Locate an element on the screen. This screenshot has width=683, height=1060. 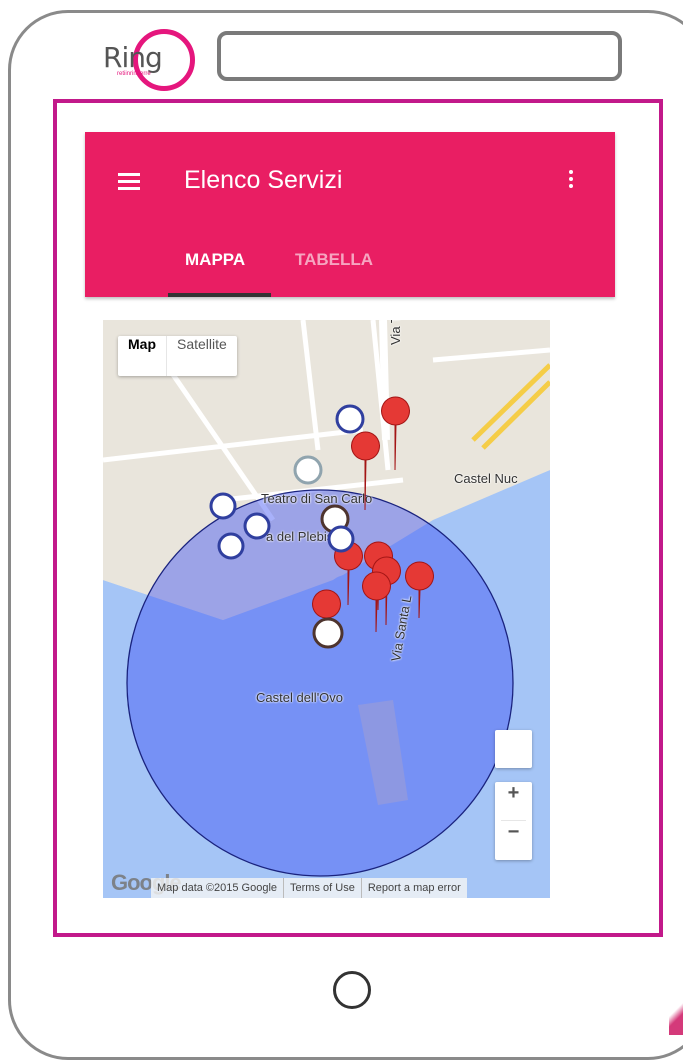
zoom-in-button: + is located at coordinates (513, 801).